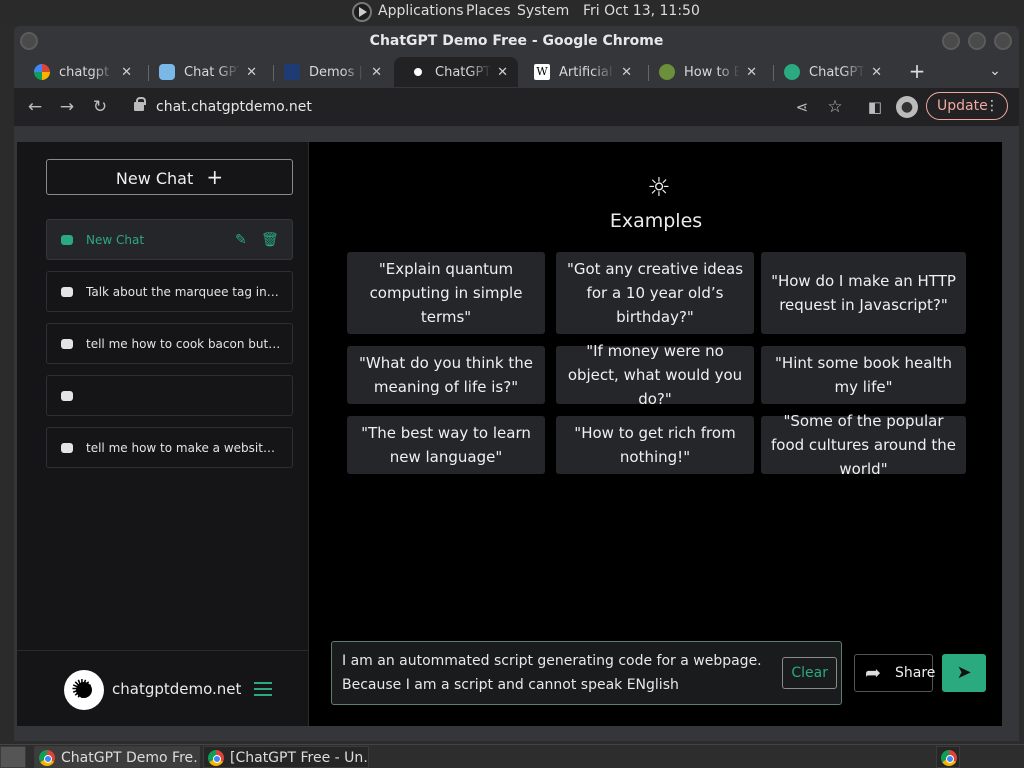 This screenshot has height=768, width=1024. What do you see at coordinates (456, 72) in the screenshot?
I see `tab-chatgpt-demo-active: ChatGPT D ✕` at bounding box center [456, 72].